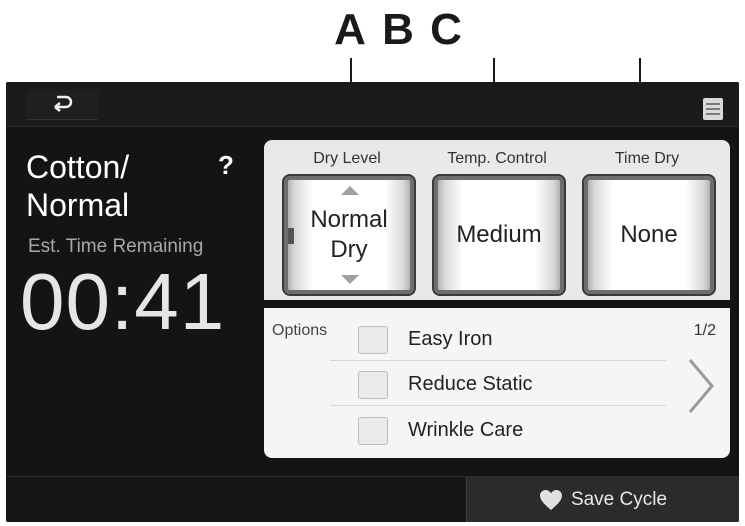 The width and height of the screenshot is (745, 526). I want to click on reduce-static-label: Reduce Static, so click(470, 384).